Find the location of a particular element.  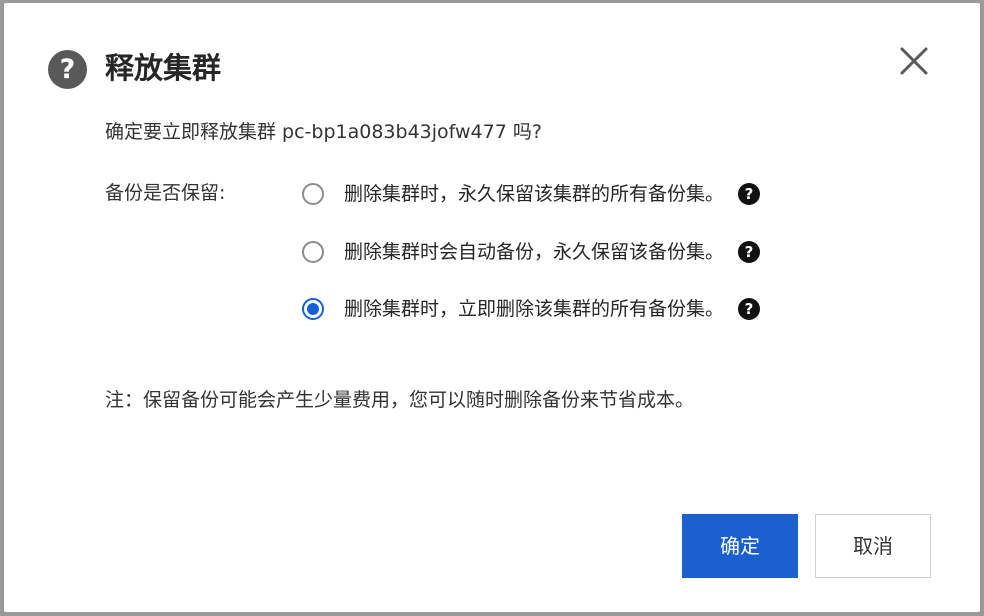

cancel-button: 取消 is located at coordinates (873, 546).